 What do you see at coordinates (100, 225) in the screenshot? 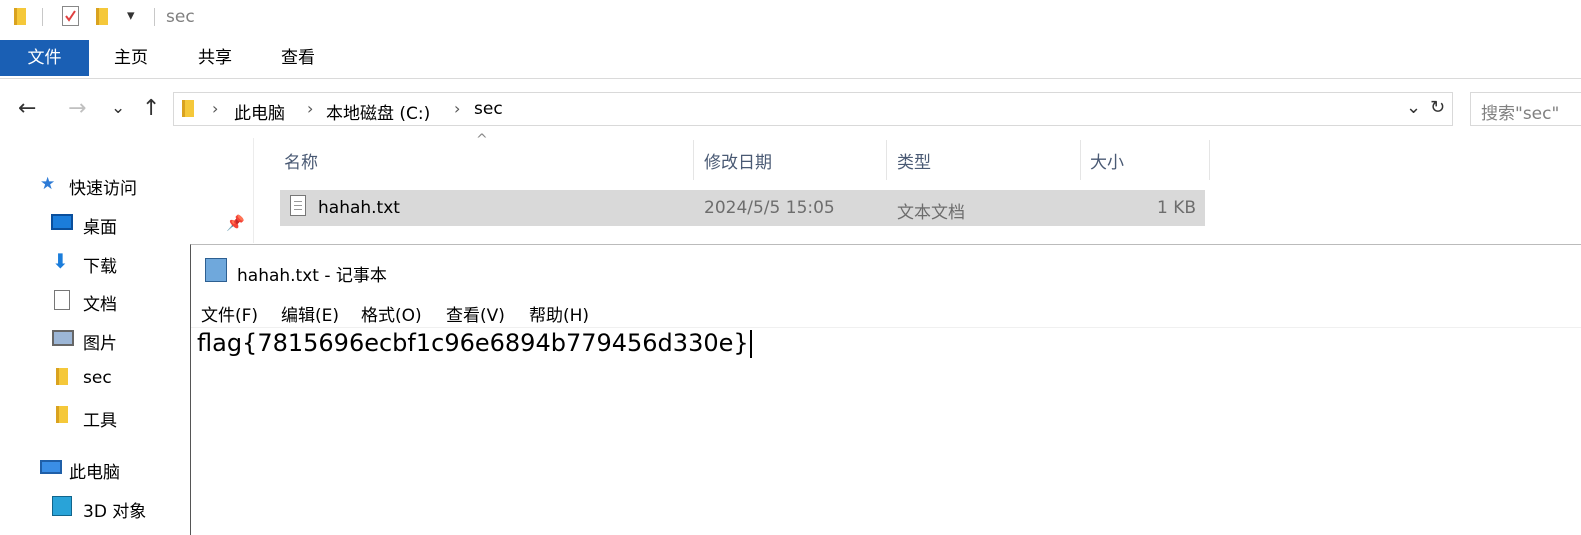
I see `nav-item-desktop: 桌面` at bounding box center [100, 225].